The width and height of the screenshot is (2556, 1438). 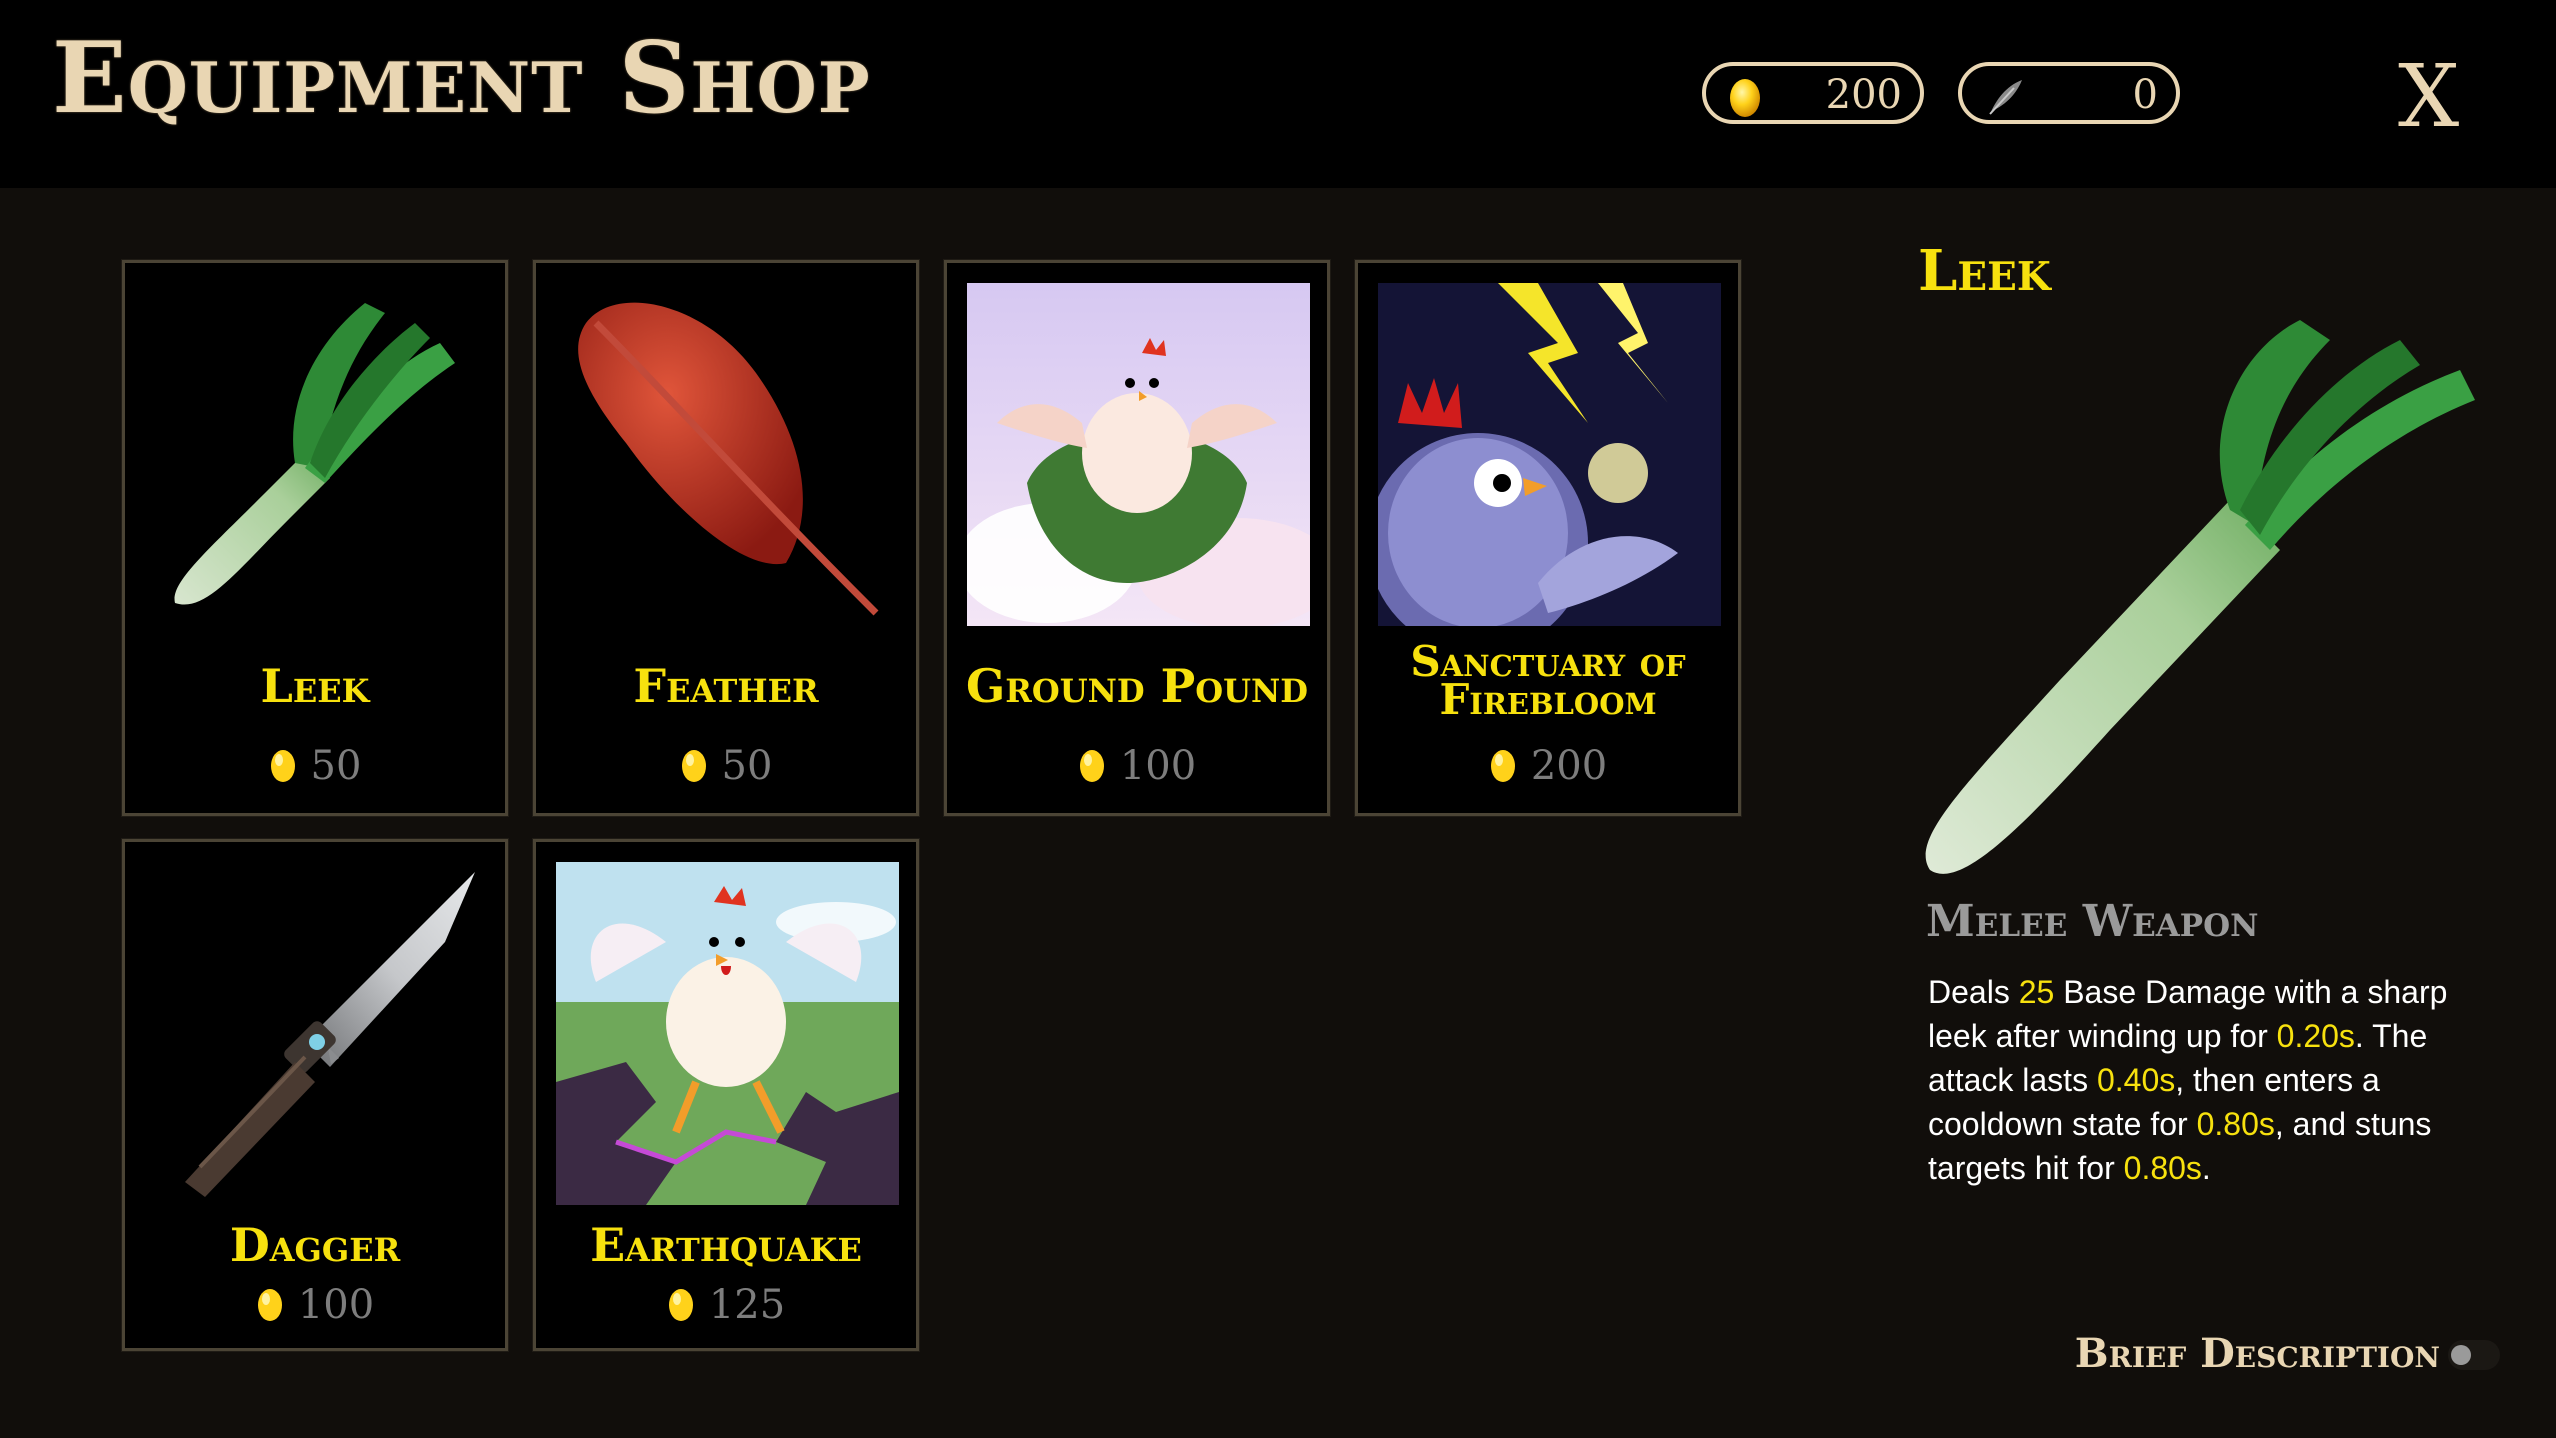 What do you see at coordinates (1548, 680) in the screenshot?
I see `item-name: Sanctuary of Firebloom` at bounding box center [1548, 680].